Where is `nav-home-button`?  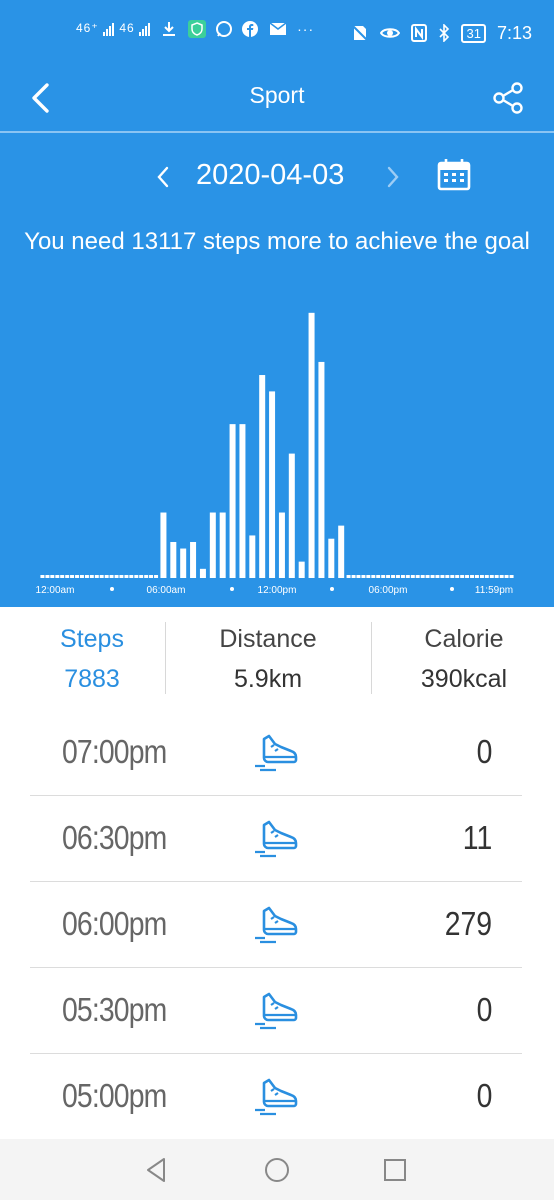 nav-home-button is located at coordinates (277, 1170).